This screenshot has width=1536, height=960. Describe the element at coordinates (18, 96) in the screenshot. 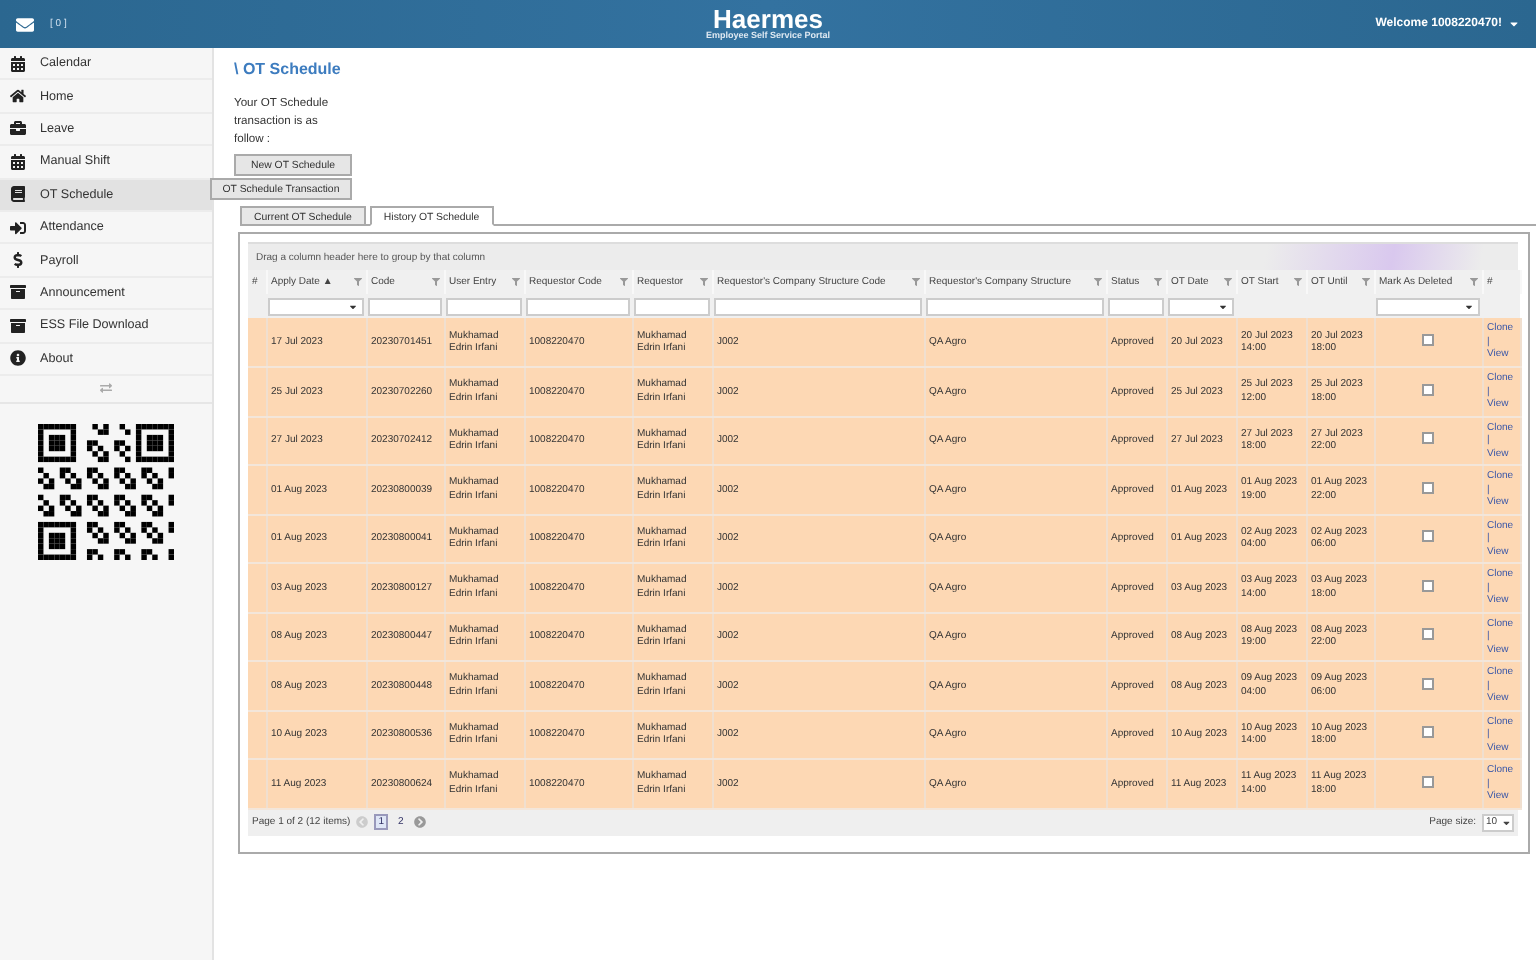

I see `house-icon` at that location.